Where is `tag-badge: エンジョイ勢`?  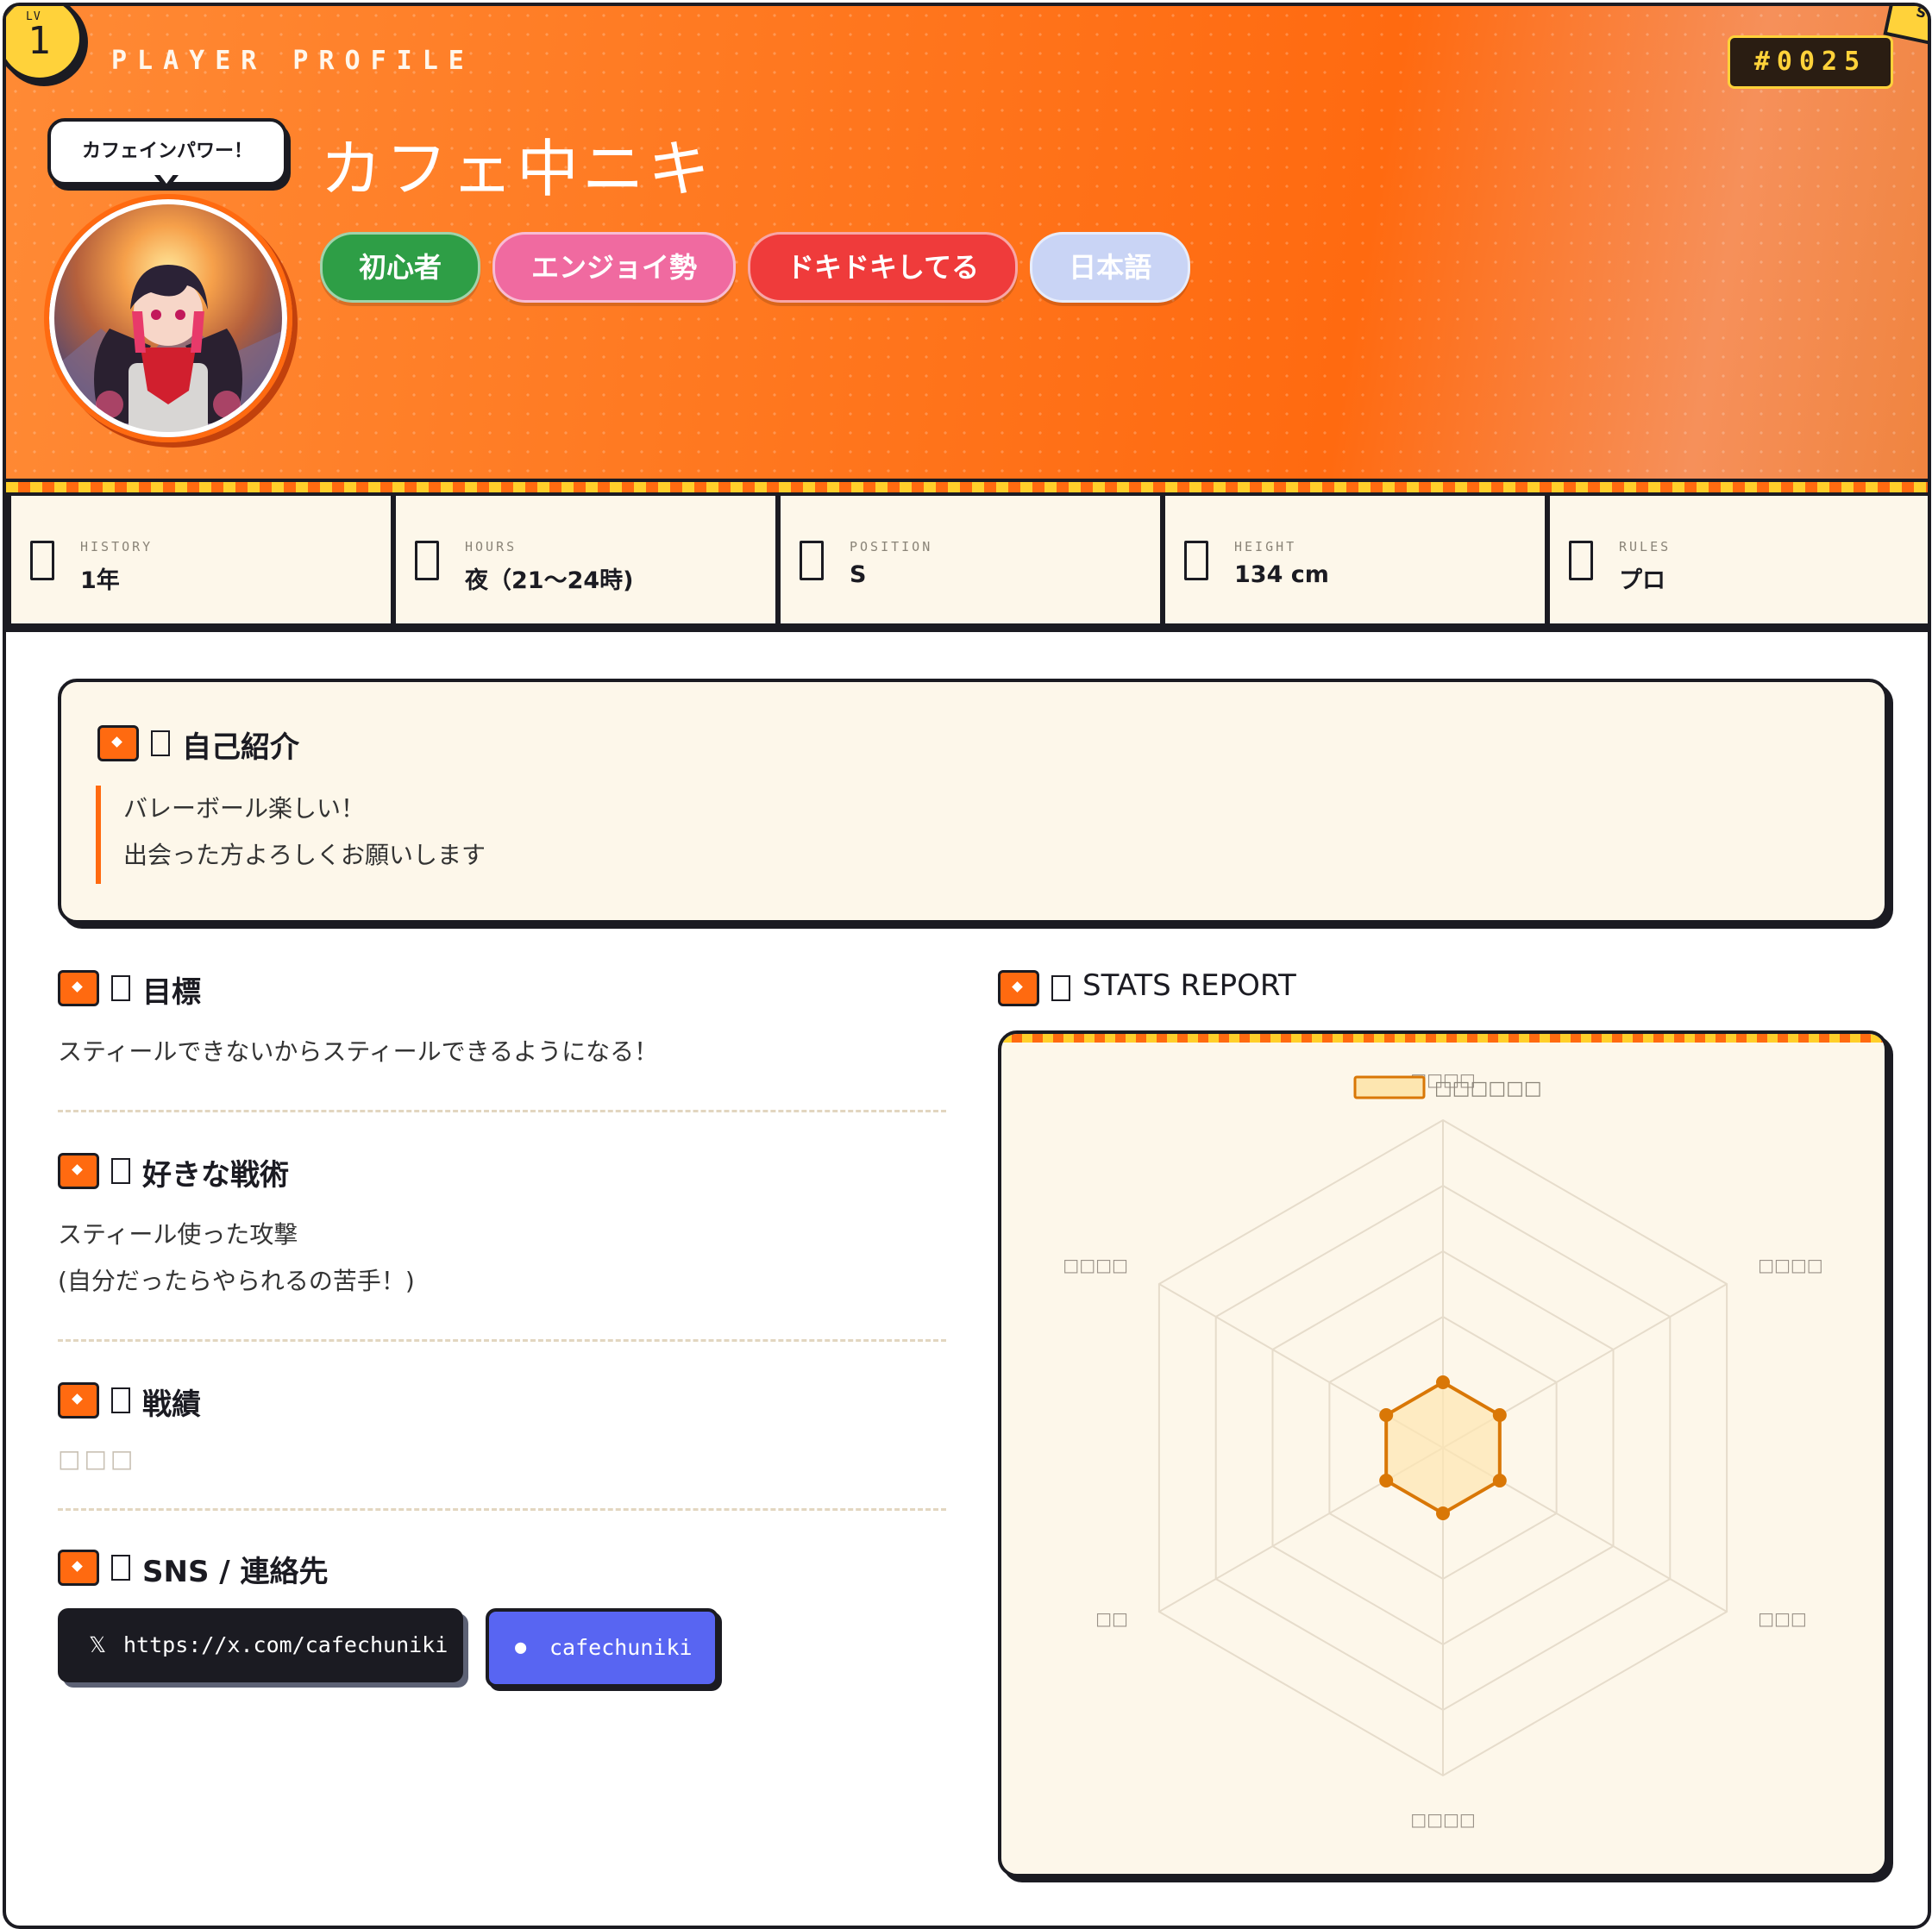 tag-badge: エンジョイ勢 is located at coordinates (614, 268).